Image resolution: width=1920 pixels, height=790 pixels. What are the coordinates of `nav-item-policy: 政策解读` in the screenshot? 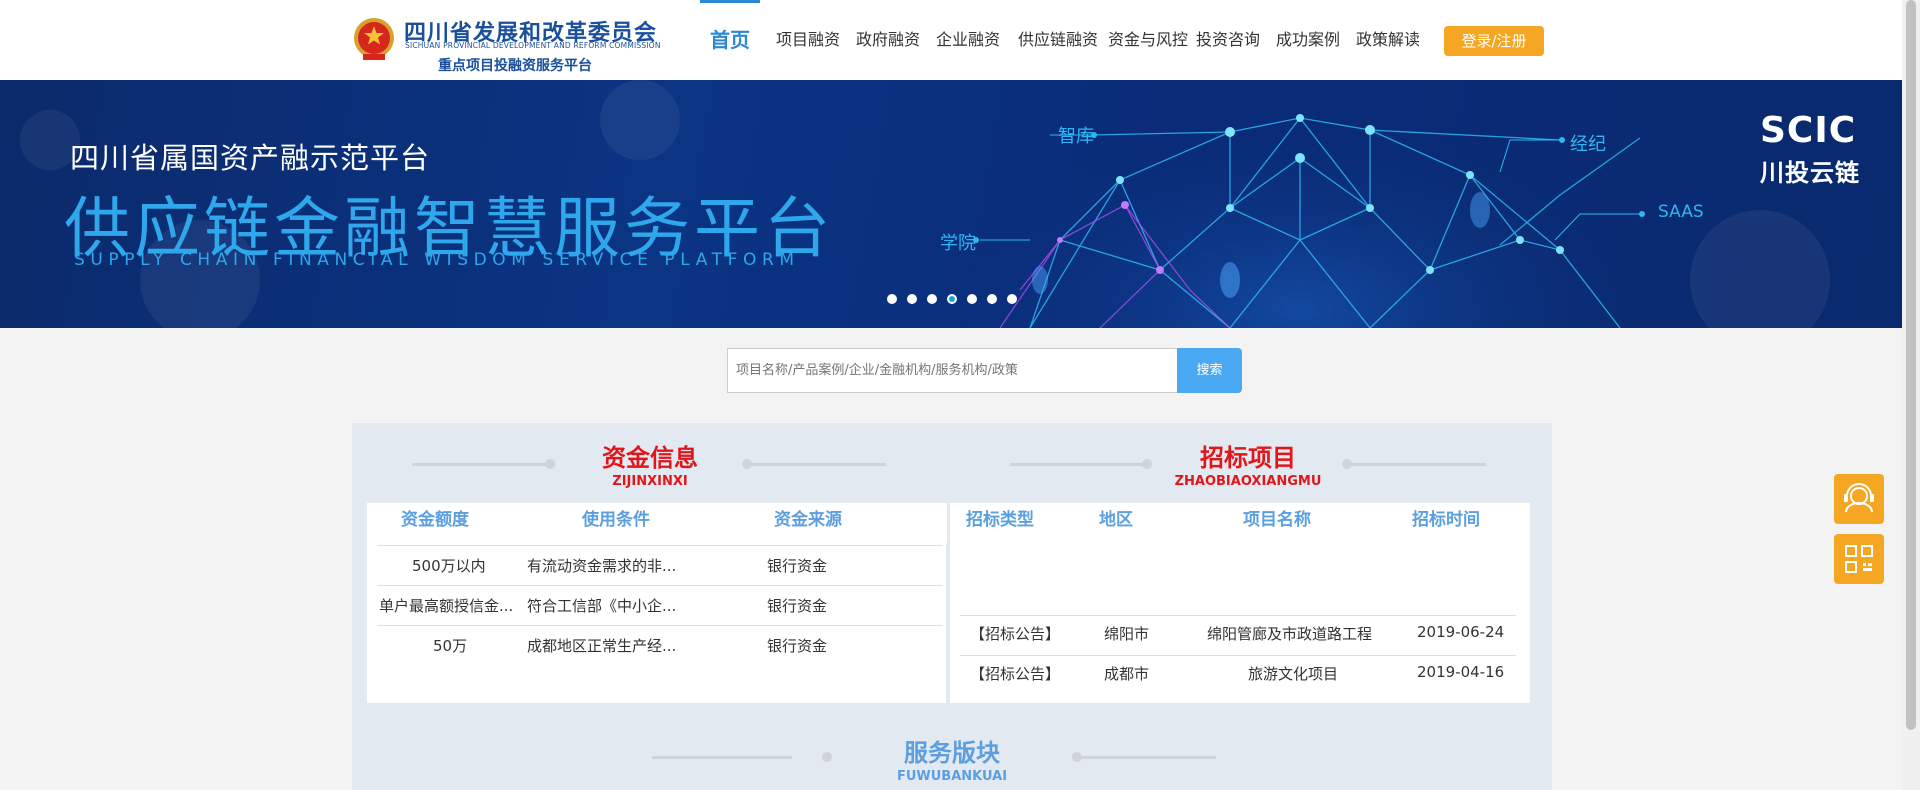 It's located at (1388, 40).